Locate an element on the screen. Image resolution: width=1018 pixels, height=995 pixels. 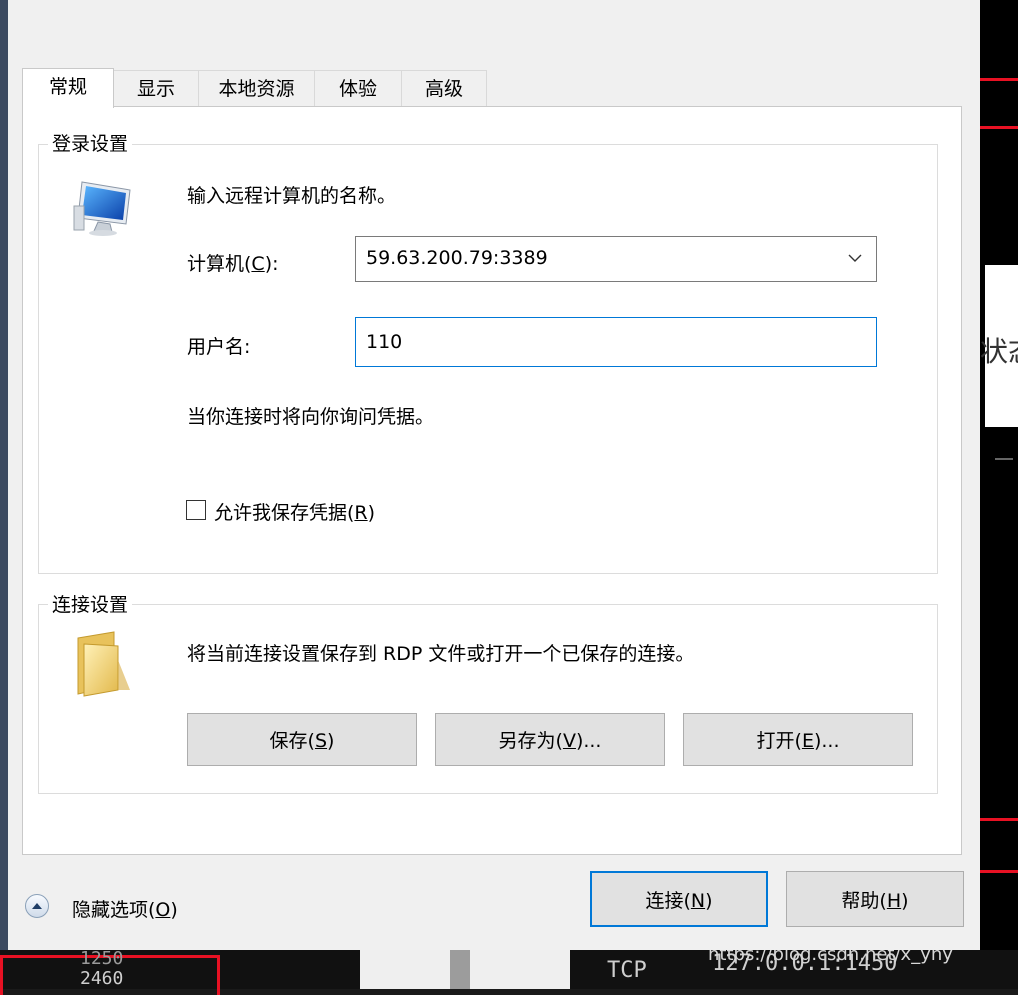
folder-icon is located at coordinates (103, 664).